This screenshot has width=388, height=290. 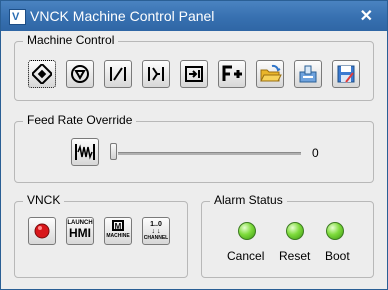 I want to click on single-block-button, so click(x=156, y=74).